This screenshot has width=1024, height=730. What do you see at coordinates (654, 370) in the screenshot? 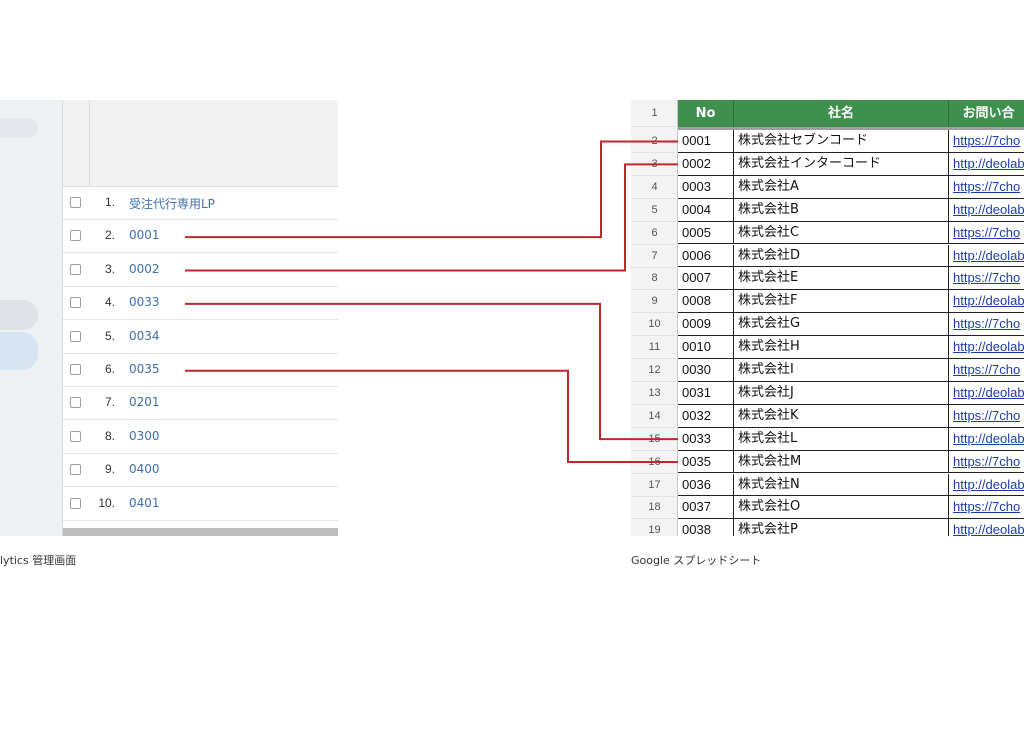
I see `row-header: 12` at bounding box center [654, 370].